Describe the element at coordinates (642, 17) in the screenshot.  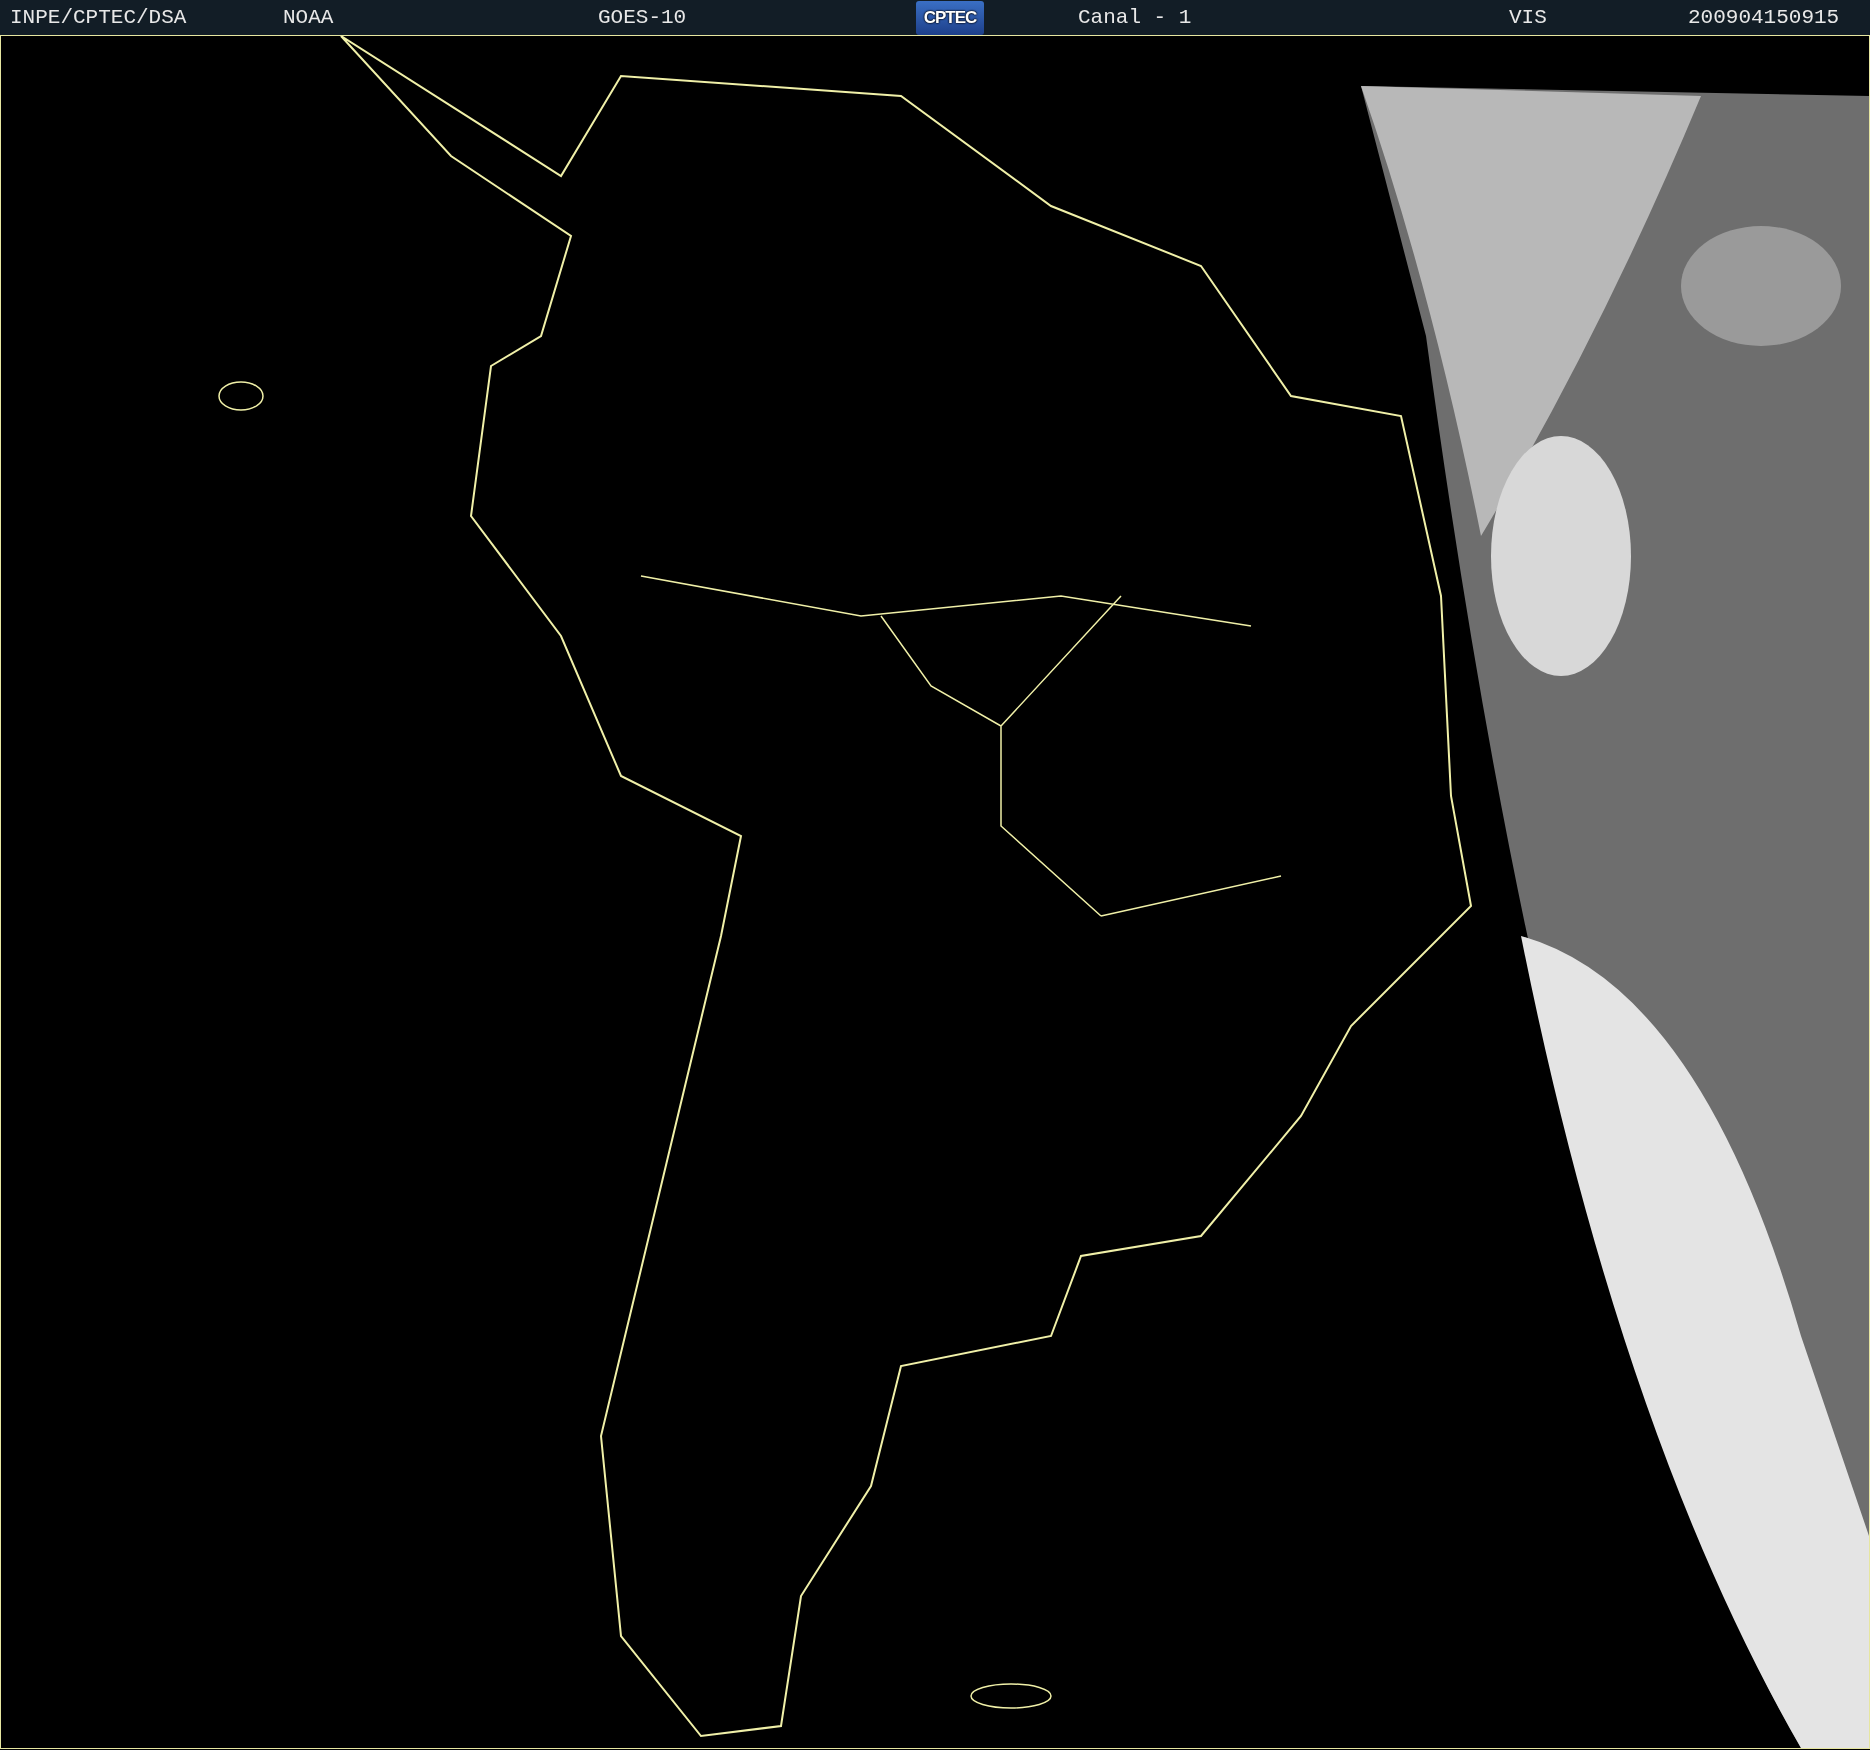
I see `satellite-label: GOES-10` at that location.